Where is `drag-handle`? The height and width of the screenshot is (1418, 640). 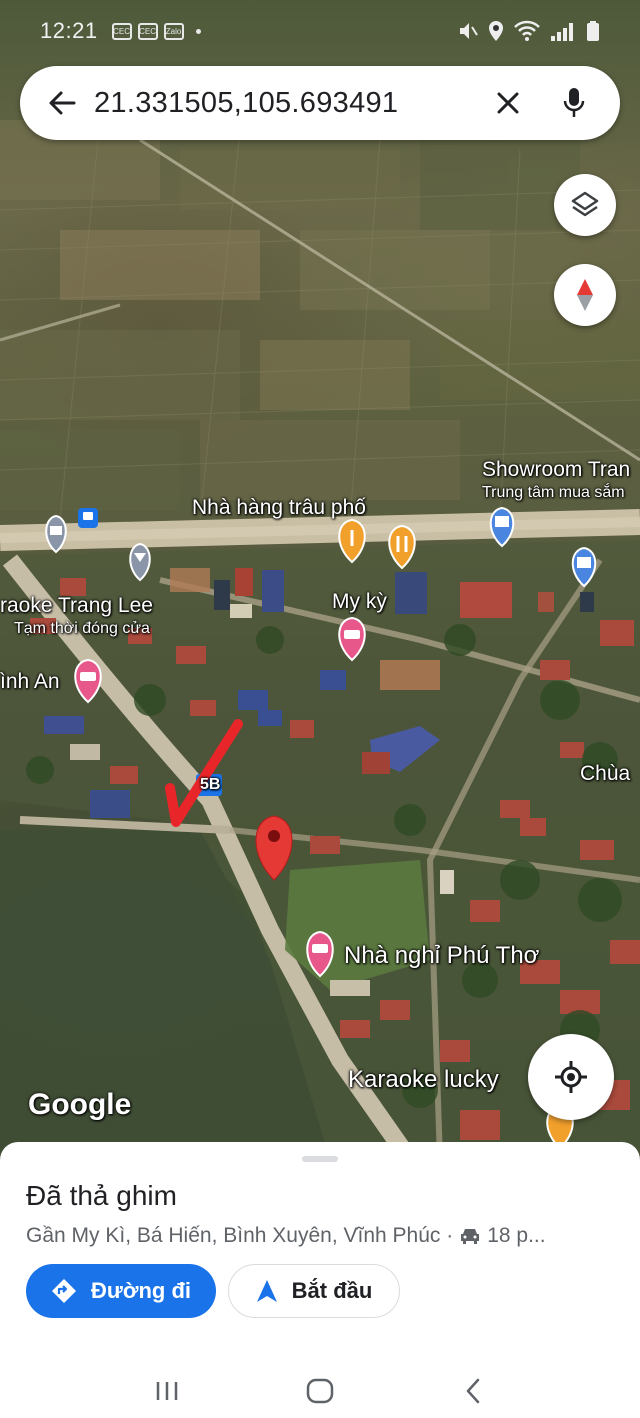 drag-handle is located at coordinates (320, 1159).